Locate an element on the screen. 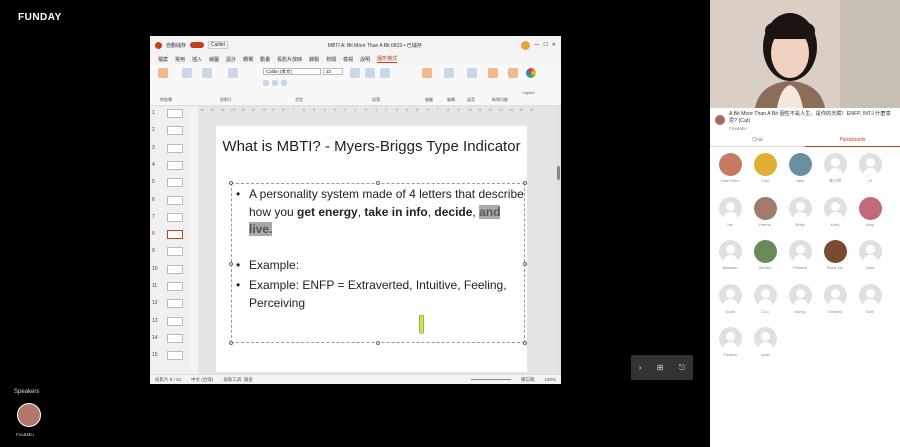 Image resolution: width=900 pixels, height=447 pixels. account-avatar is located at coordinates (526, 45).